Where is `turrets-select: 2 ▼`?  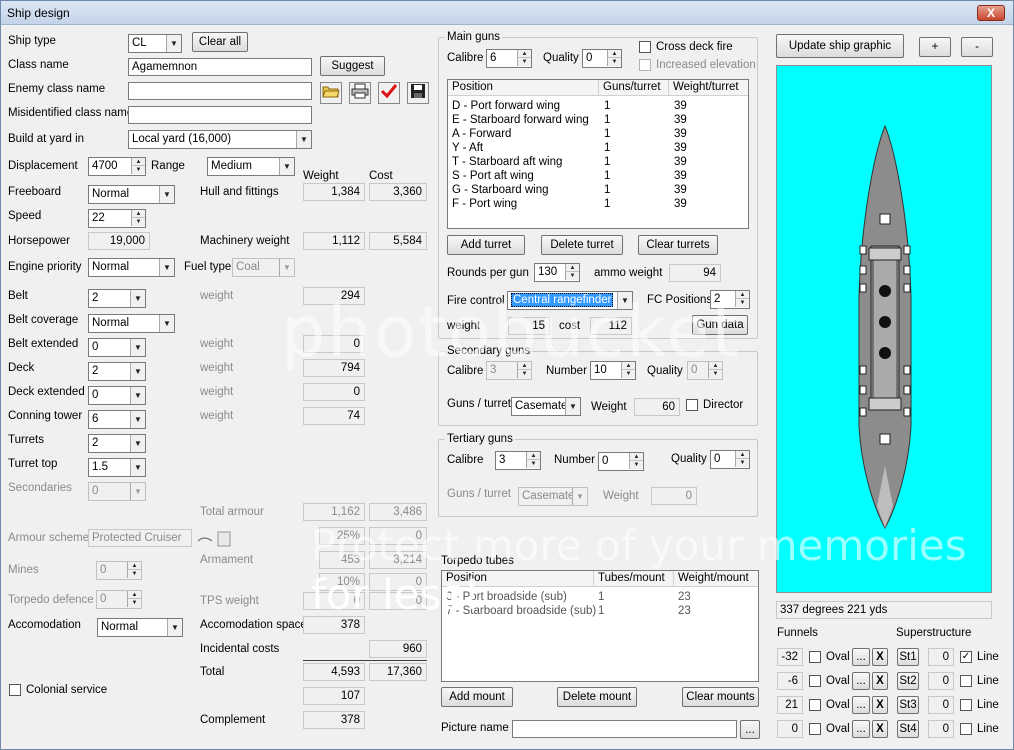 turrets-select: 2 ▼ is located at coordinates (117, 443).